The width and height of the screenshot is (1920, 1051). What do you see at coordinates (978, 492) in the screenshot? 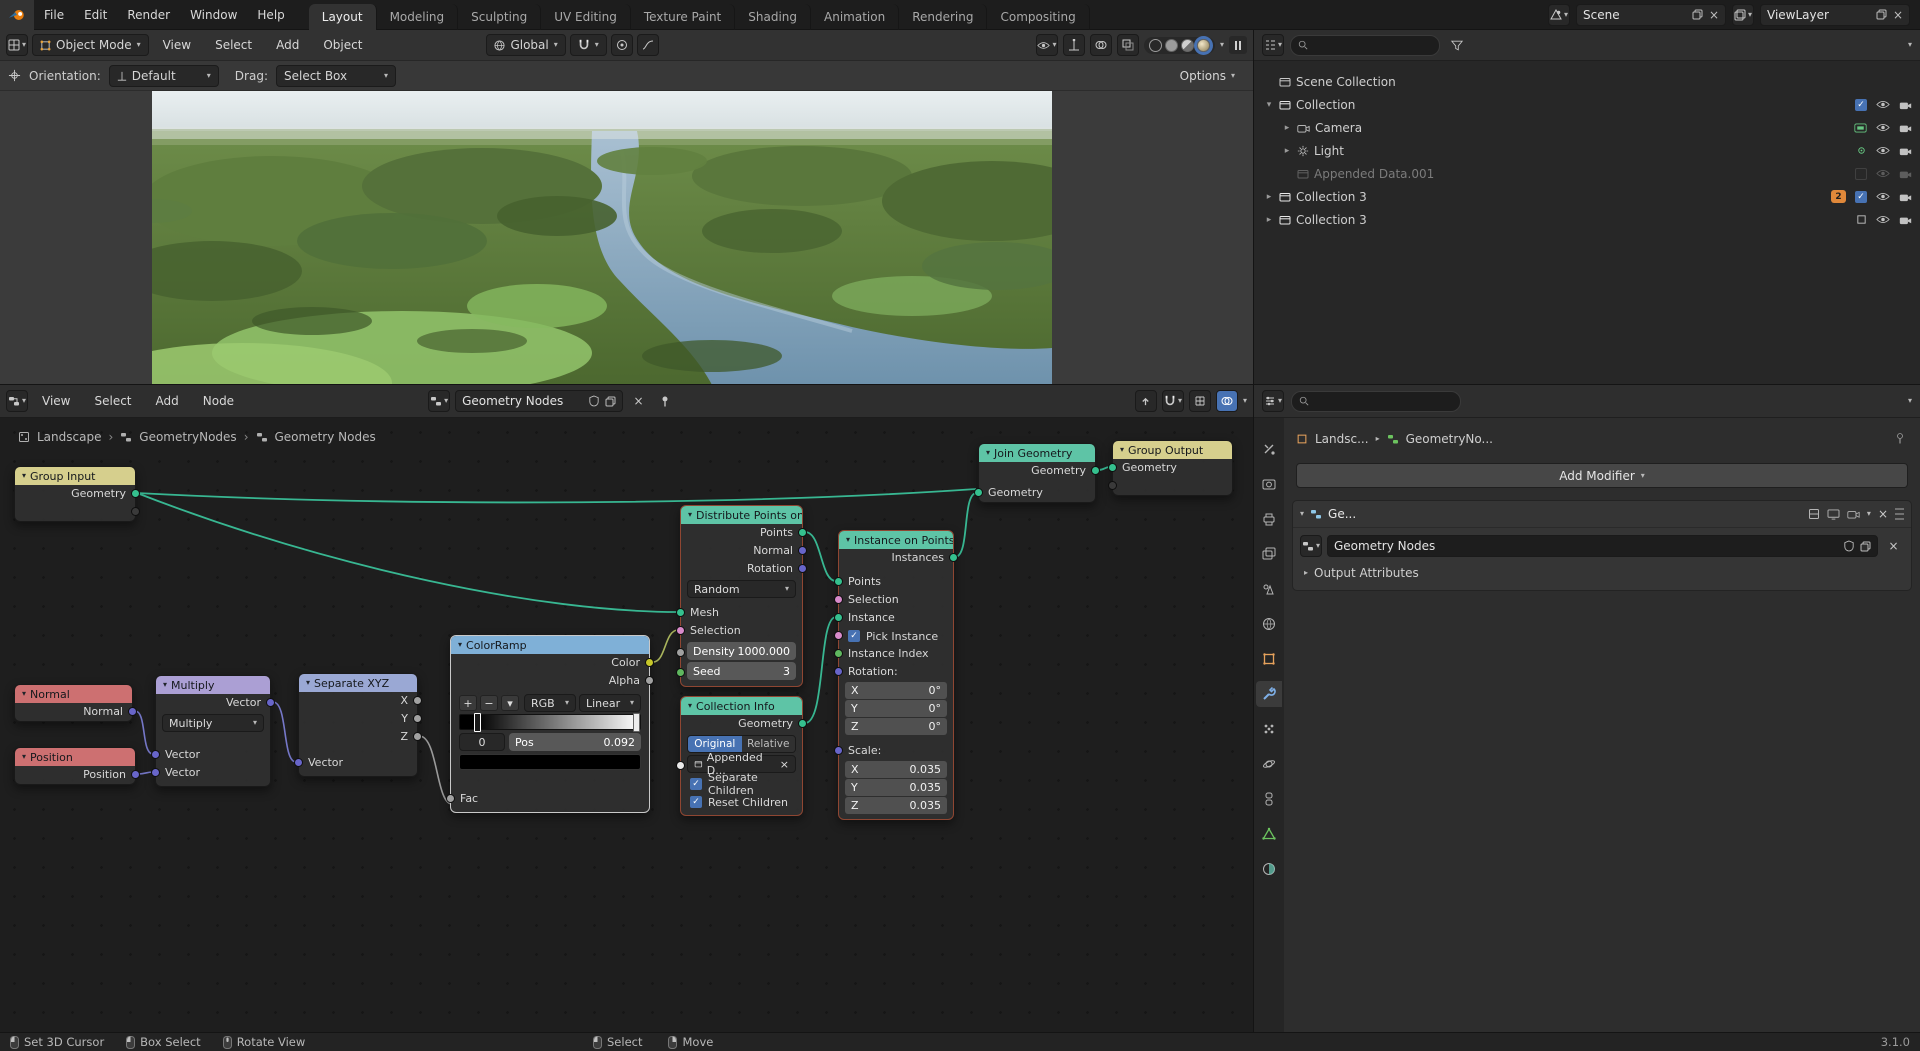
I see `socket-geometry-in` at bounding box center [978, 492].